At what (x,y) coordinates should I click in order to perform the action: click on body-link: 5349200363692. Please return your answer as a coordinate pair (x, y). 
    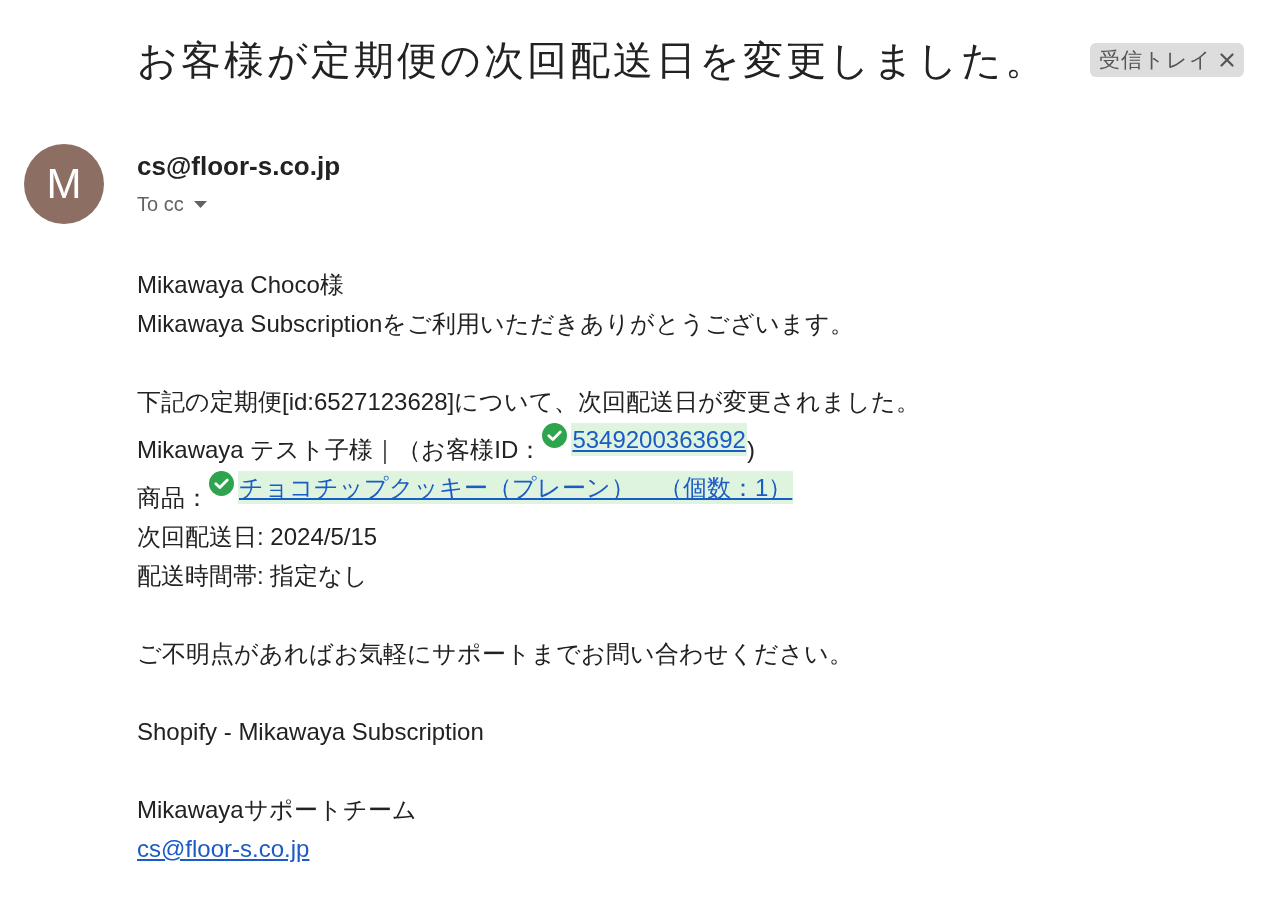
    Looking at the image, I should click on (659, 439).